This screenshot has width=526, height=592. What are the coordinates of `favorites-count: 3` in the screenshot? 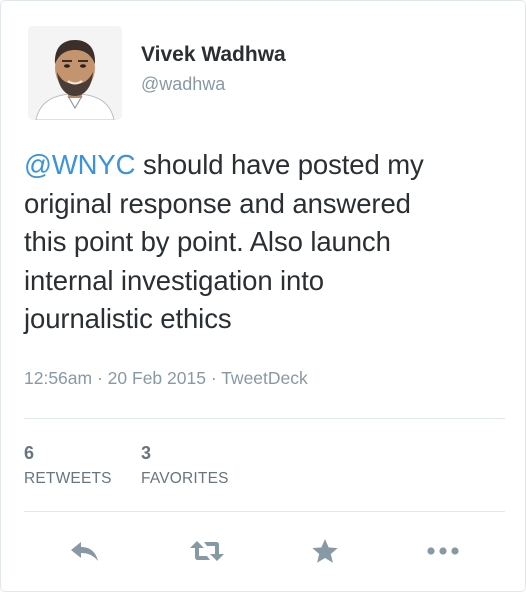 It's located at (146, 453).